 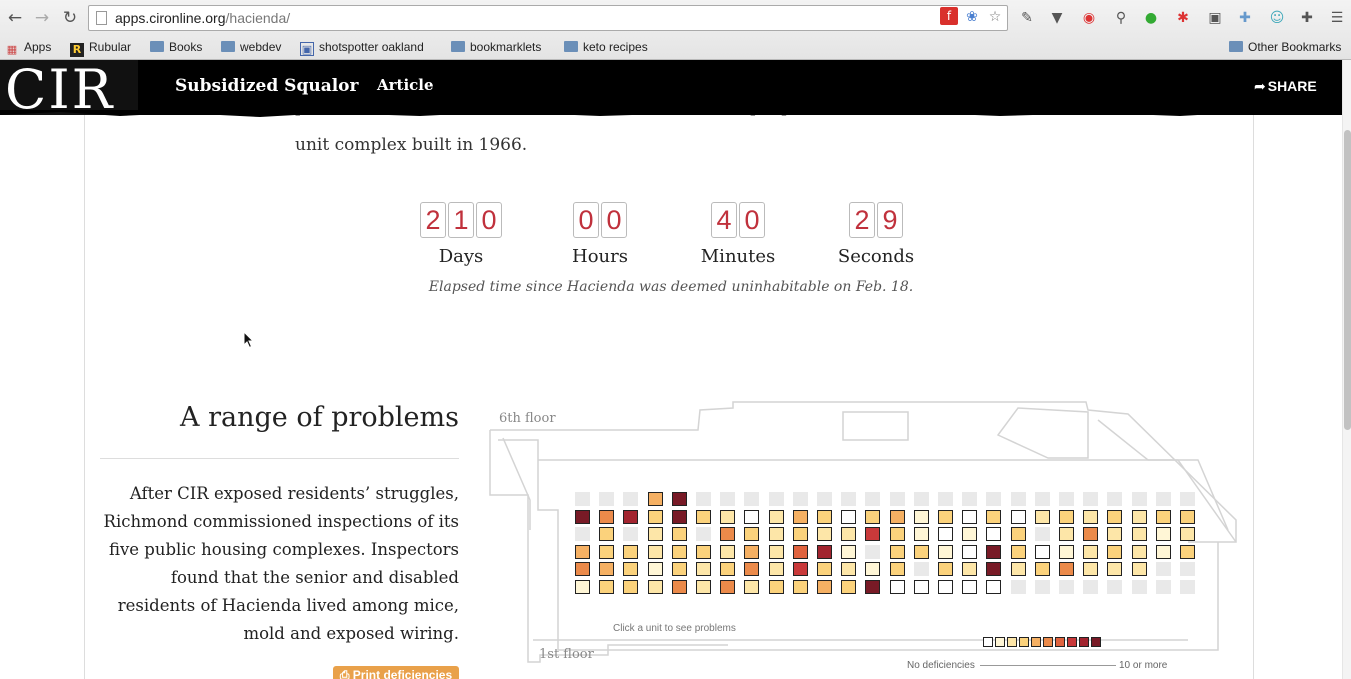 What do you see at coordinates (100, 47) in the screenshot?
I see `bookmark-rubular: R Rubular` at bounding box center [100, 47].